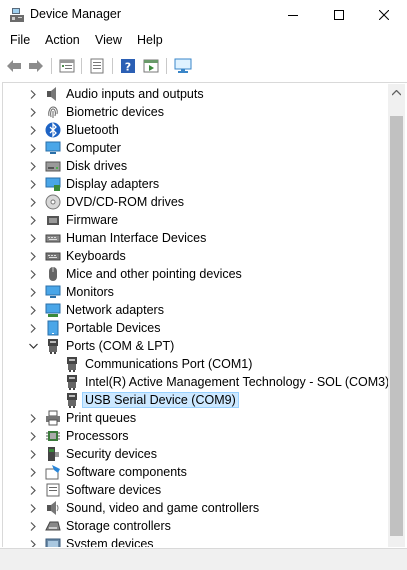 The height and width of the screenshot is (570, 407). I want to click on tree-device: USB Serial Device (COM9), so click(195, 400).